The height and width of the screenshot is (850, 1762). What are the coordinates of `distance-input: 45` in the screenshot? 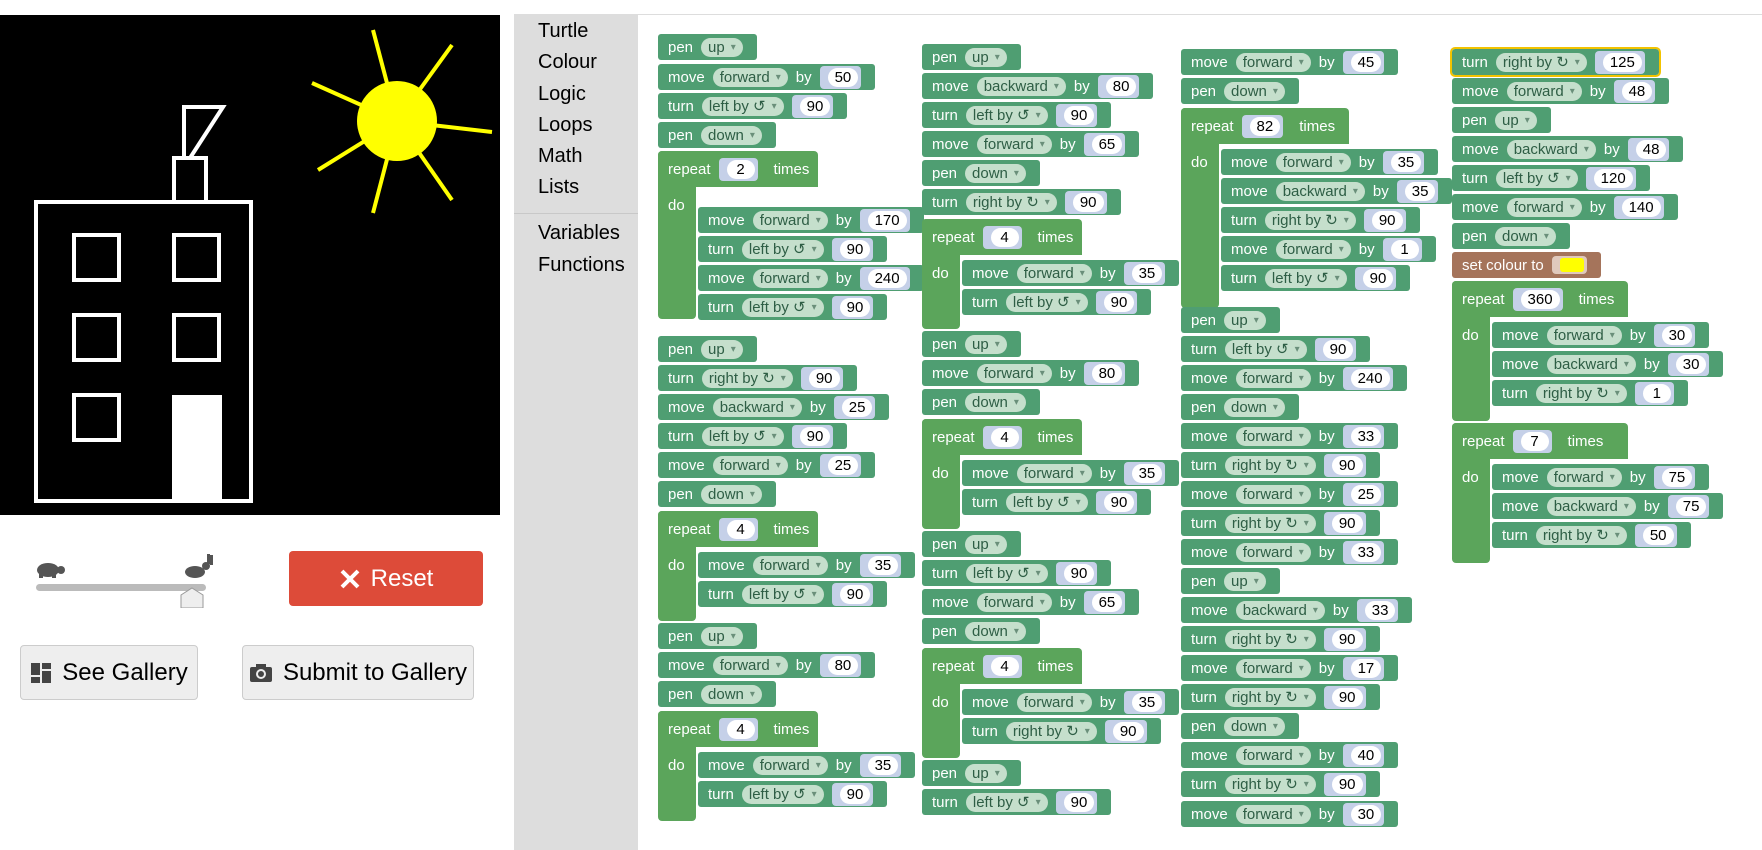 It's located at (1366, 62).